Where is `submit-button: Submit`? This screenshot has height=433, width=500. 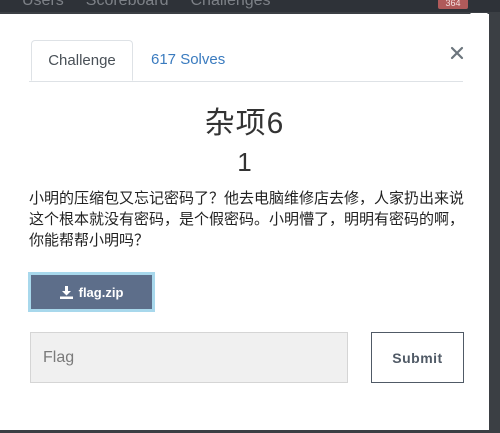 submit-button: Submit is located at coordinates (417, 357).